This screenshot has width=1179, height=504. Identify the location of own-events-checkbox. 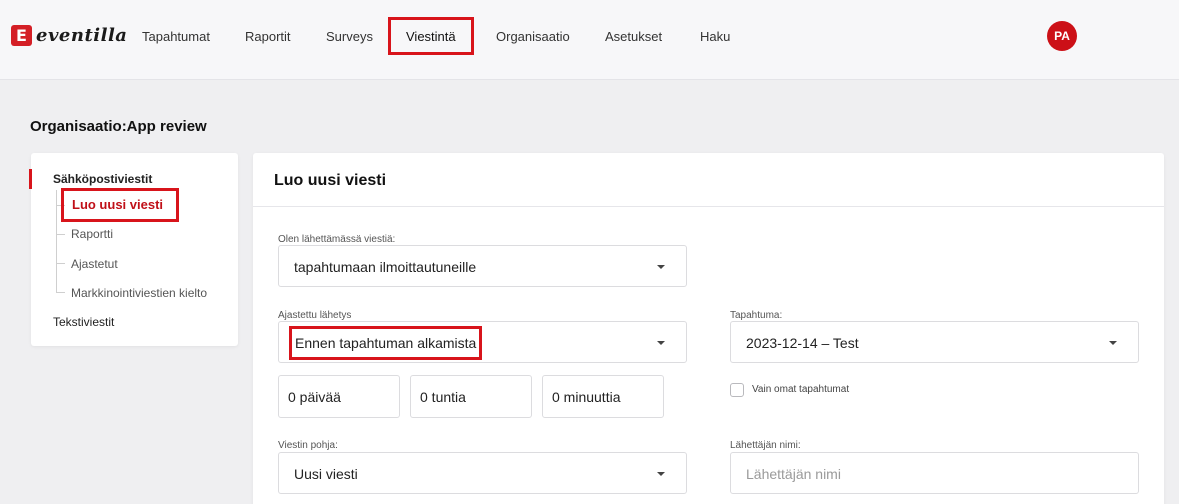
(737, 390).